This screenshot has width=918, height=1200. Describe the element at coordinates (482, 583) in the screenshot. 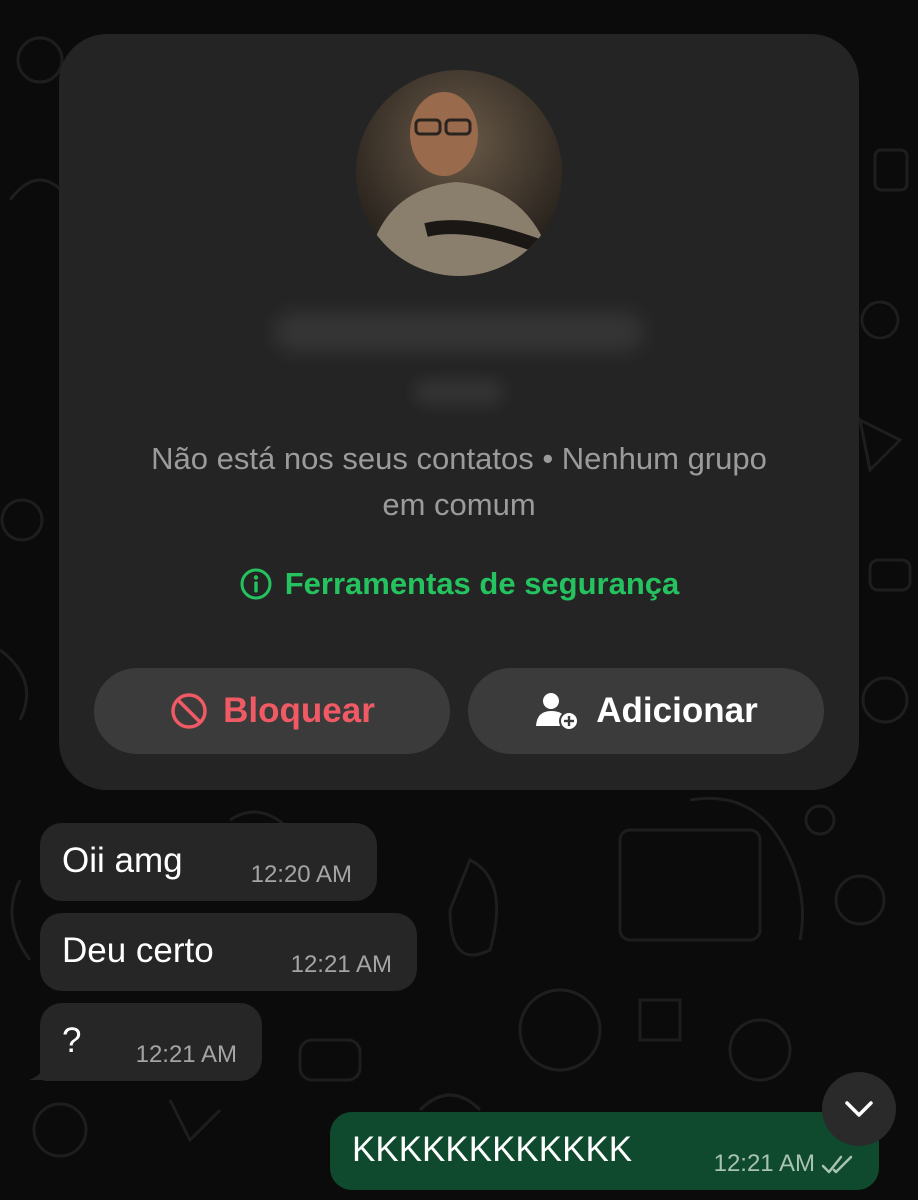

I see `safety-tools-label: Ferramentas de segurança` at that location.